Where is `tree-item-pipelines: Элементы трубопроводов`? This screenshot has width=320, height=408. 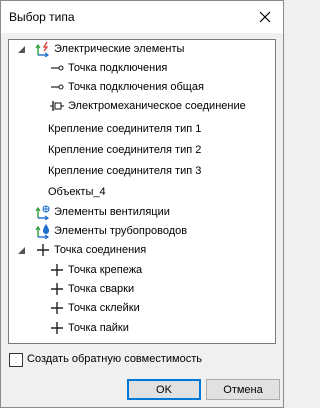
tree-item-pipelines: Элементы трубопроводов is located at coordinates (141, 231).